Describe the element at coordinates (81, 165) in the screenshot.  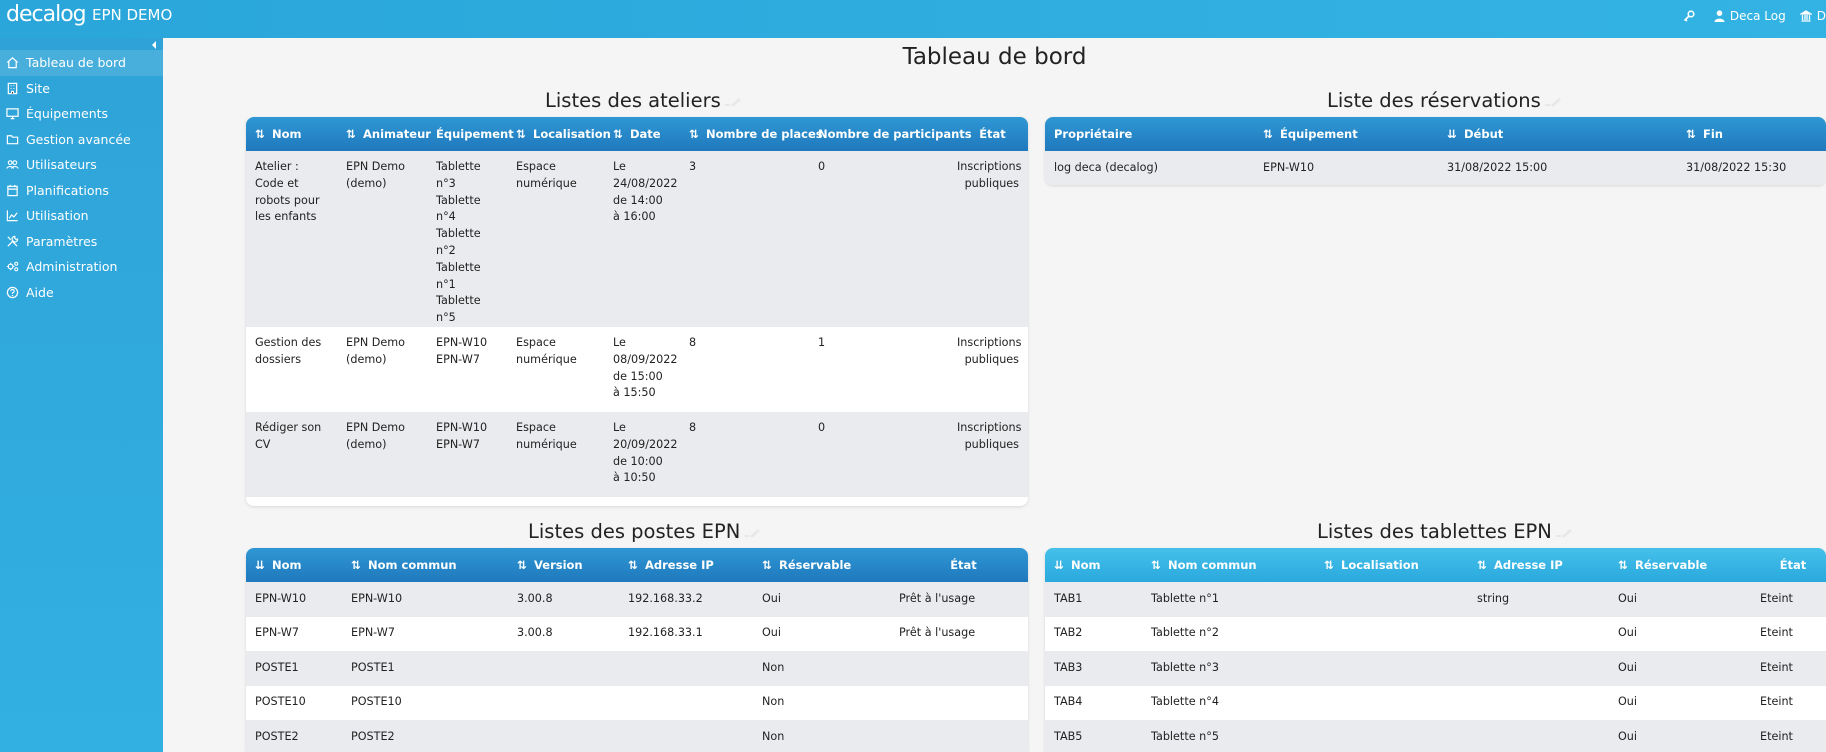
I see `sidebar-item-utilisateurs: Utilisateurs` at that location.